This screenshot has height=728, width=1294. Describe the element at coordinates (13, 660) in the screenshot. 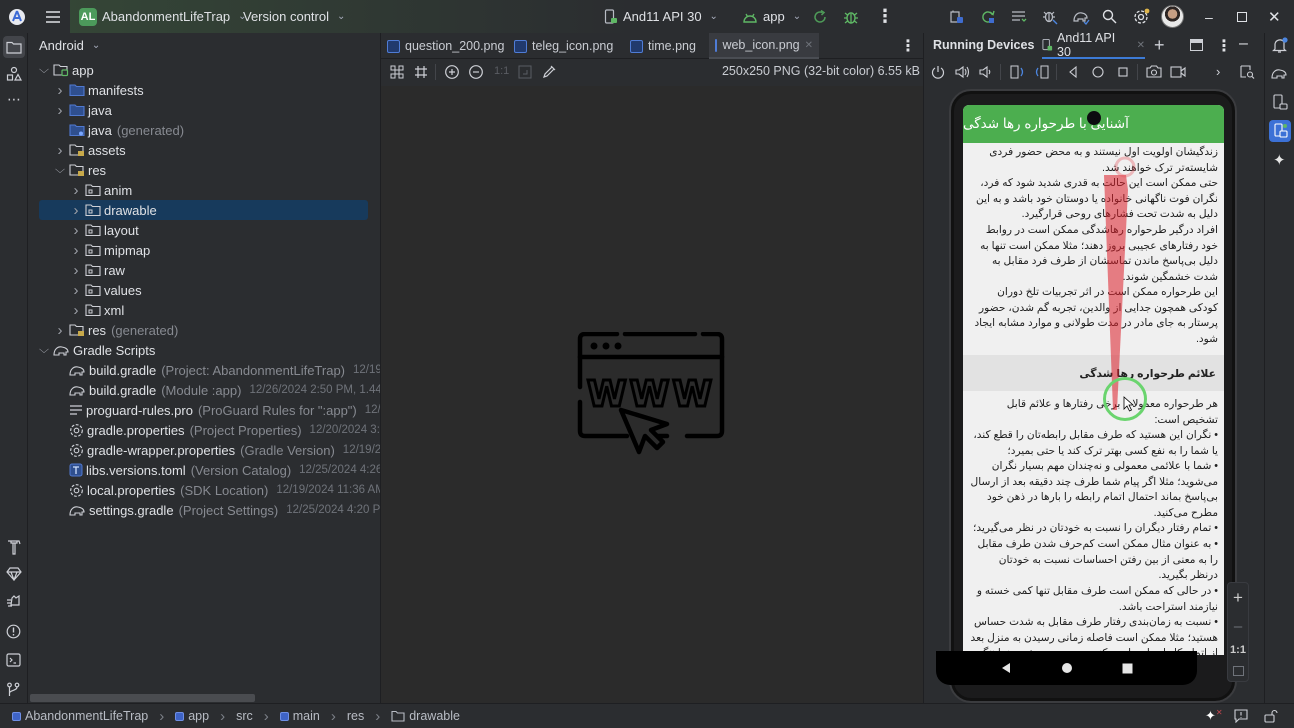

I see `terminal-tool-button` at that location.